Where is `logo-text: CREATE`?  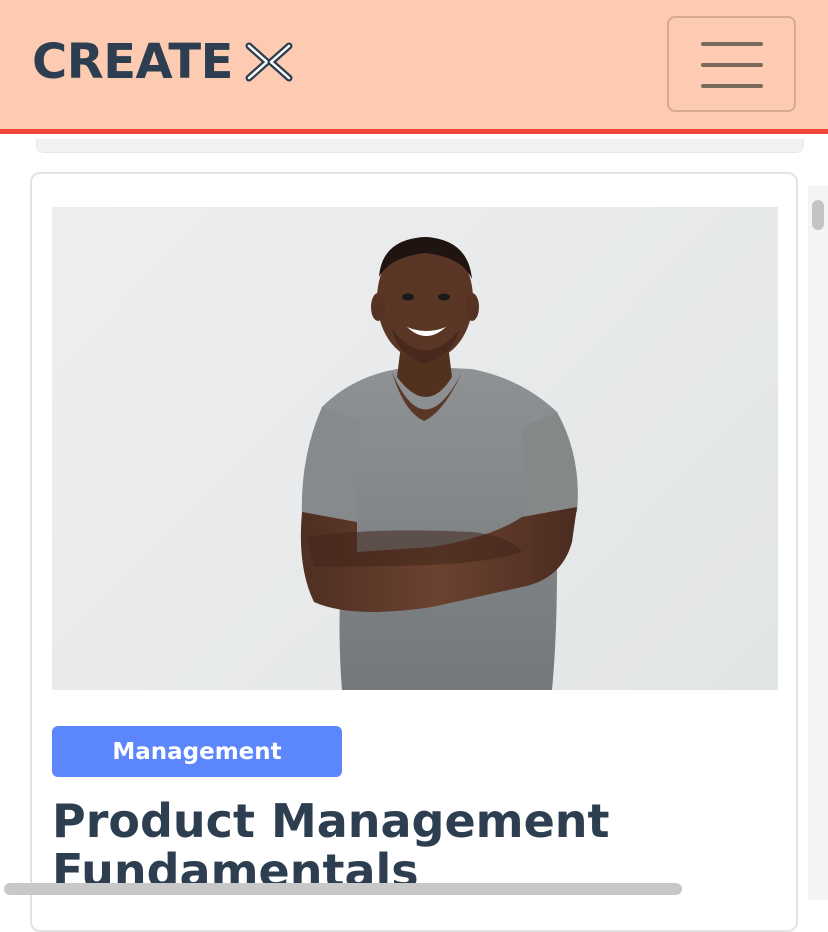 logo-text: CREATE is located at coordinates (132, 62).